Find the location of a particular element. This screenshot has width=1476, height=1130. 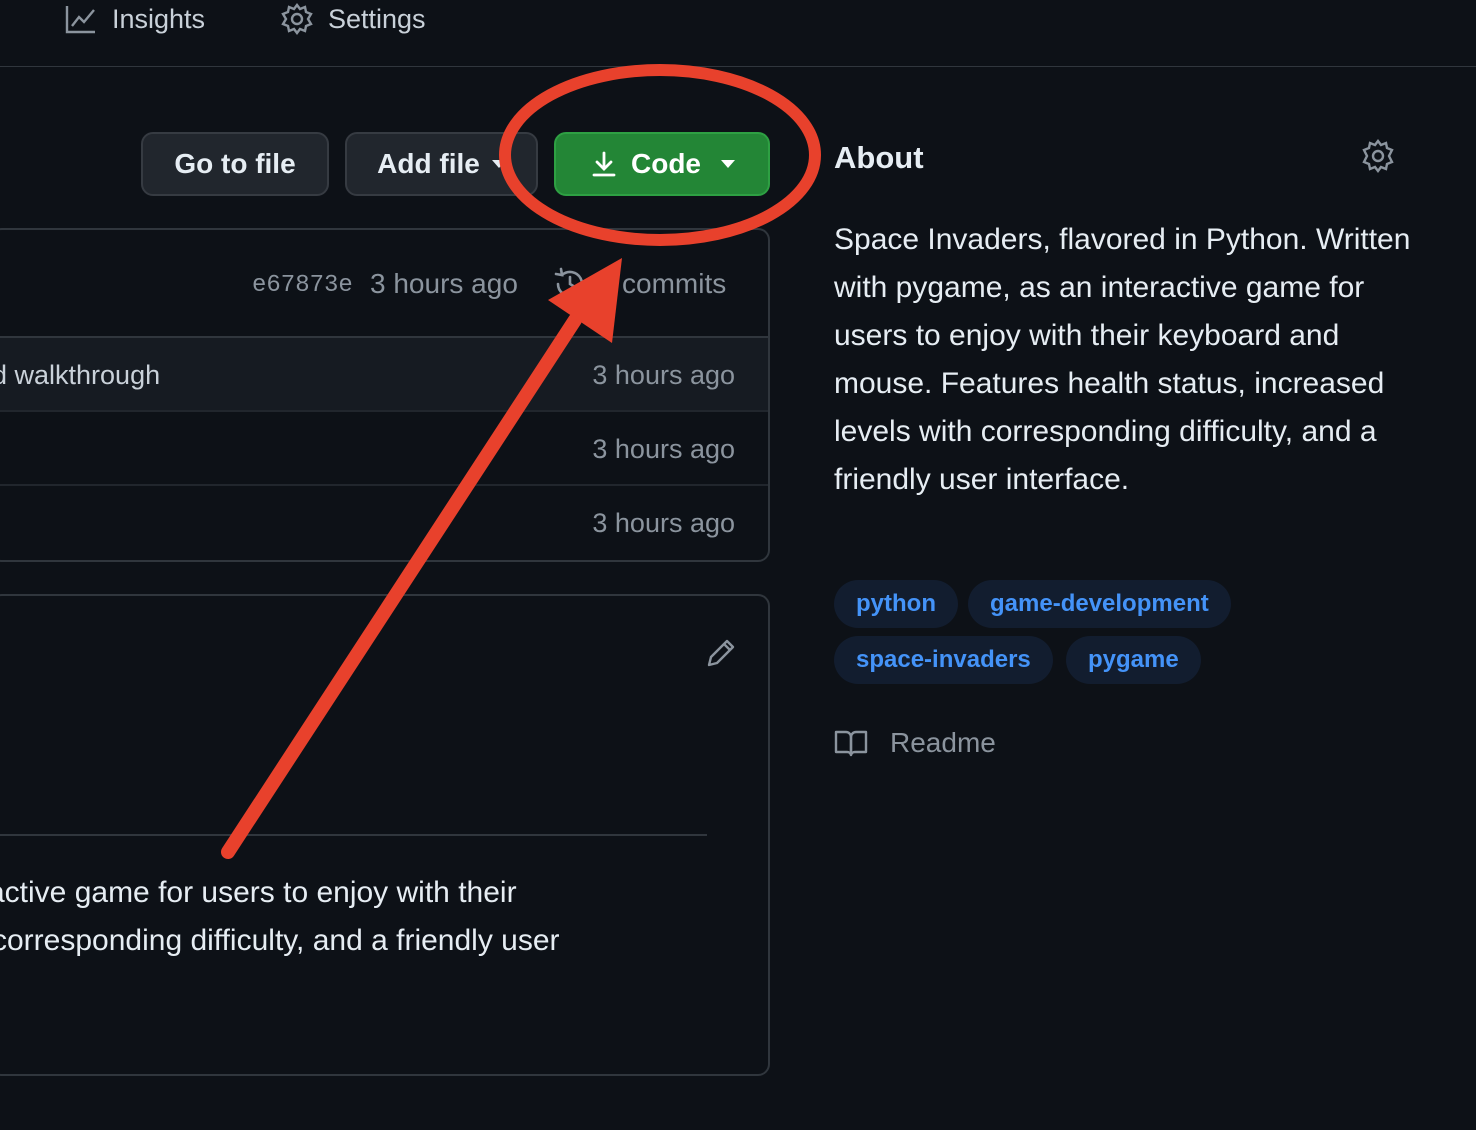

add-file-label: Add file is located at coordinates (428, 163).